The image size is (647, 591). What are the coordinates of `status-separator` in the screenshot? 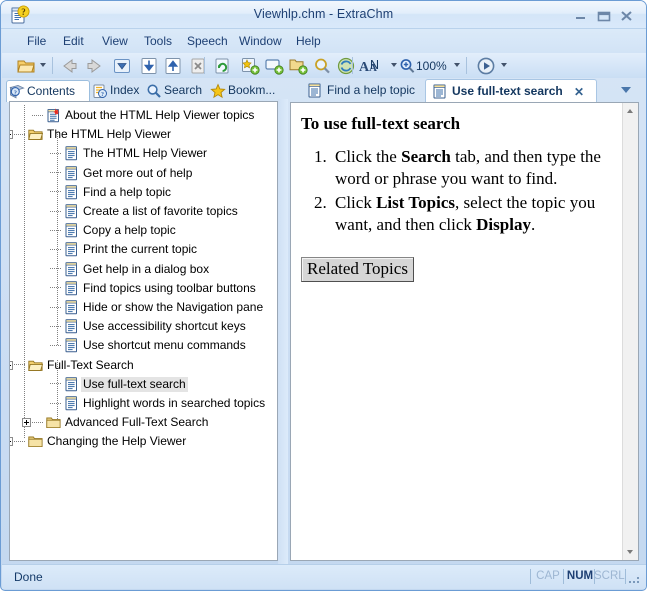 It's located at (530, 576).